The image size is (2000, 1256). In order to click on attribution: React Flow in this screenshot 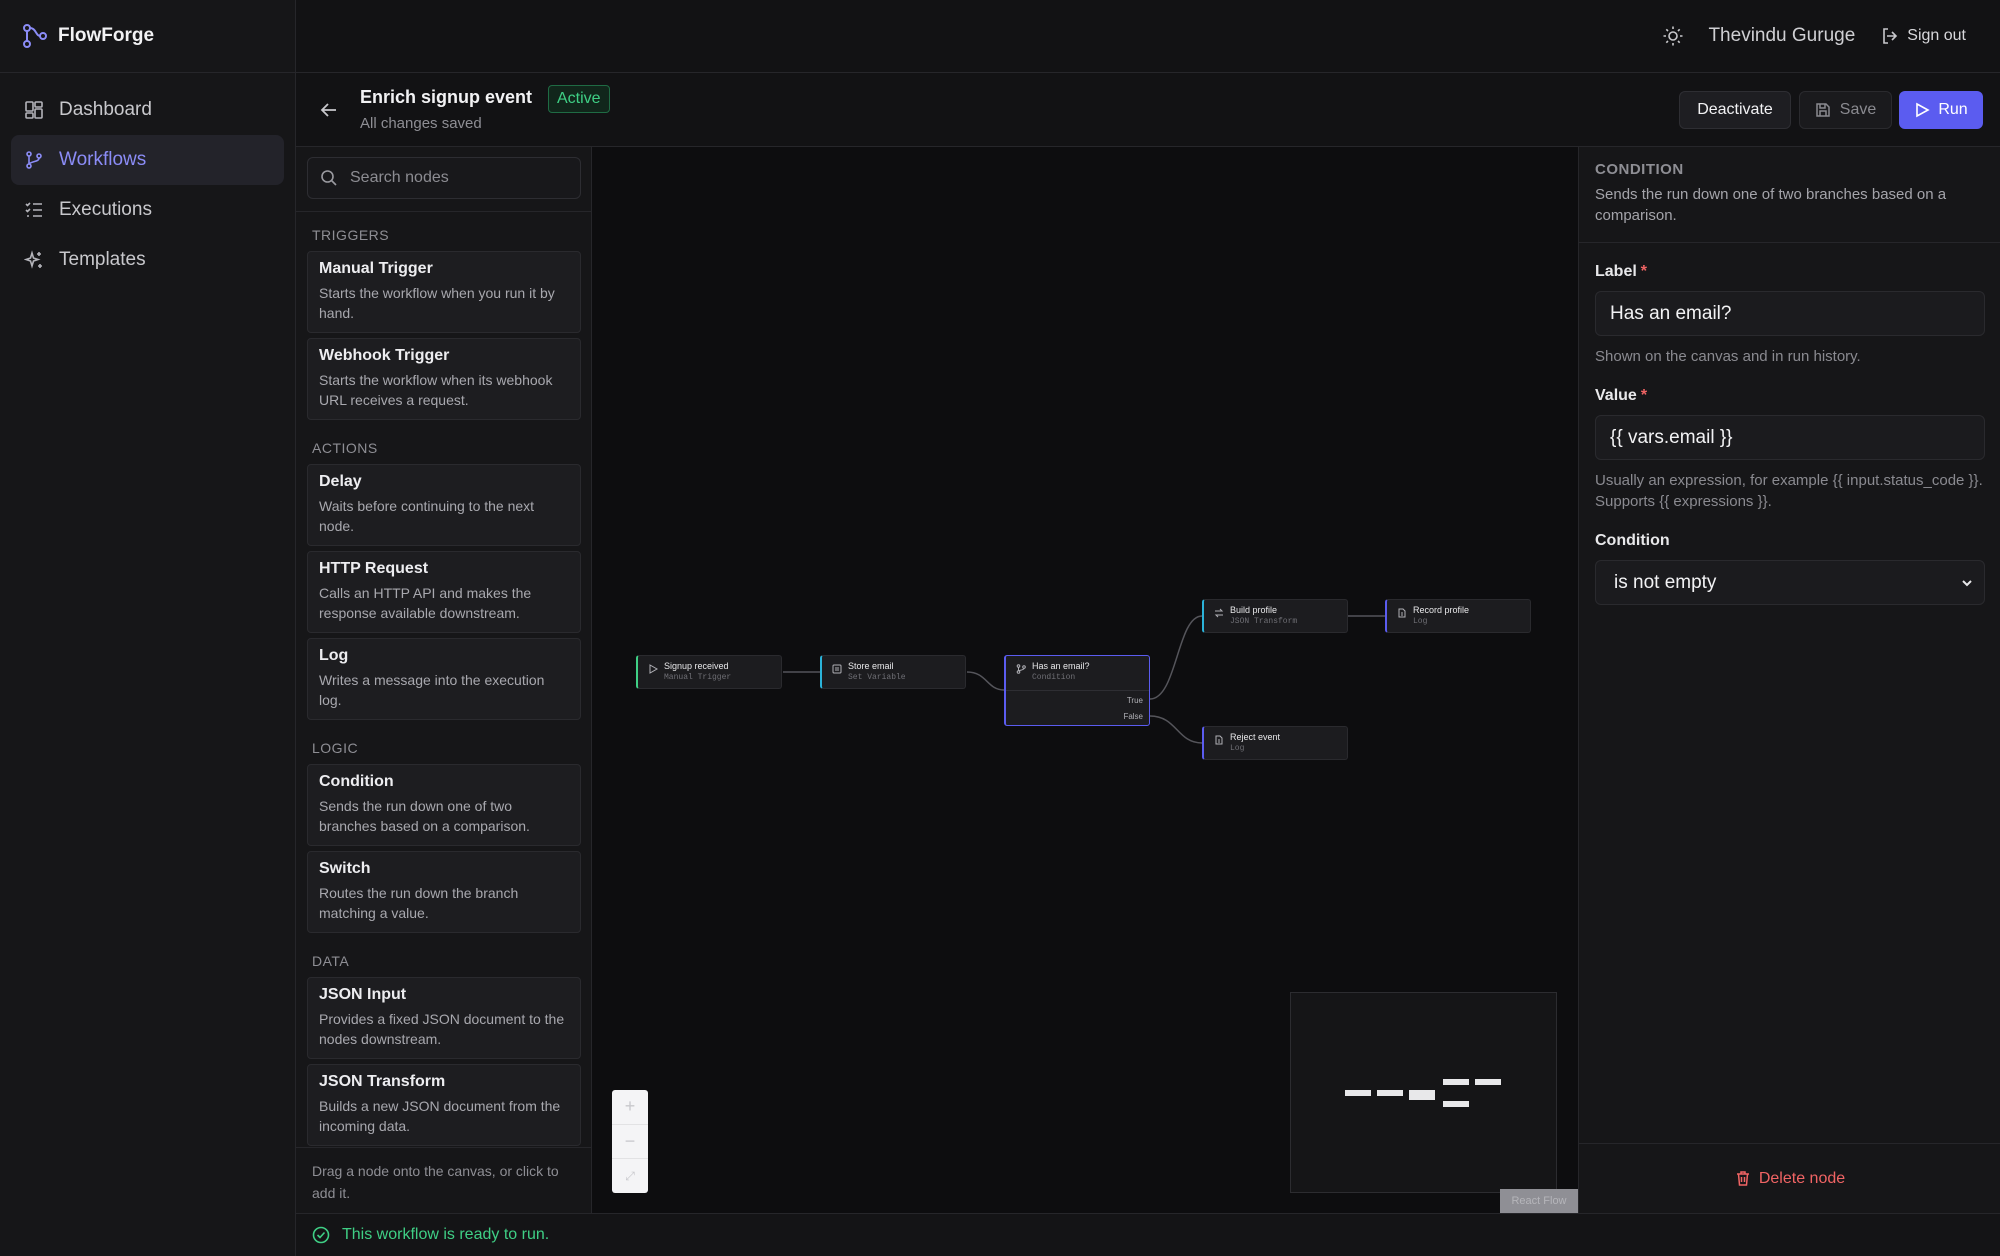, I will do `click(1539, 1201)`.